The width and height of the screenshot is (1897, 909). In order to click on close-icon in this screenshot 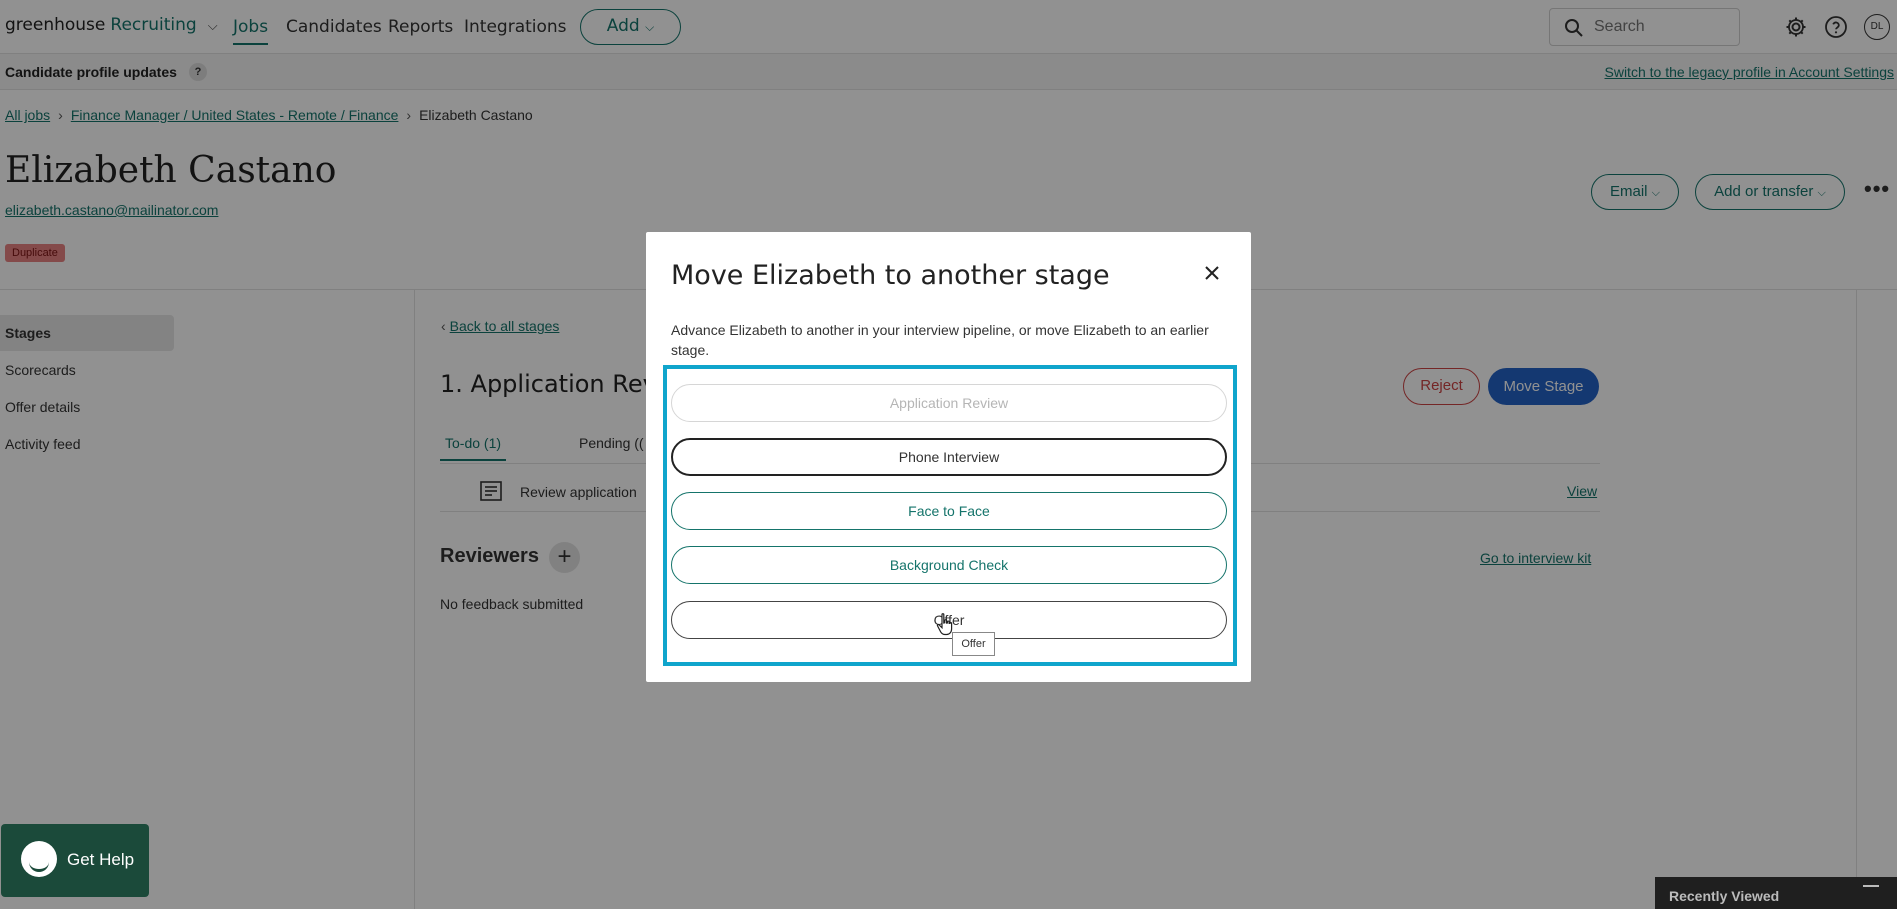, I will do `click(1212, 273)`.